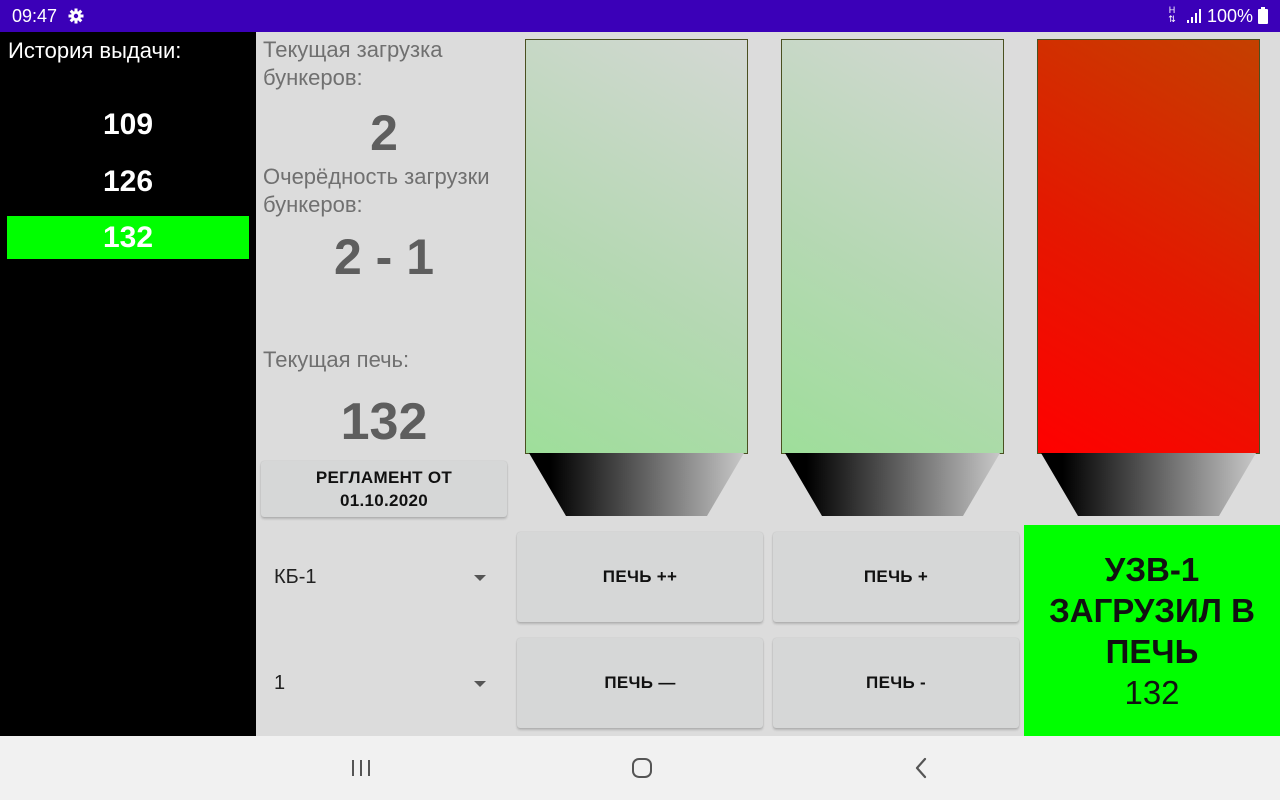 Image resolution: width=1280 pixels, height=800 pixels. What do you see at coordinates (376, 190) in the screenshot?
I see `order-label: Очерёдность загрузки бункеров:` at bounding box center [376, 190].